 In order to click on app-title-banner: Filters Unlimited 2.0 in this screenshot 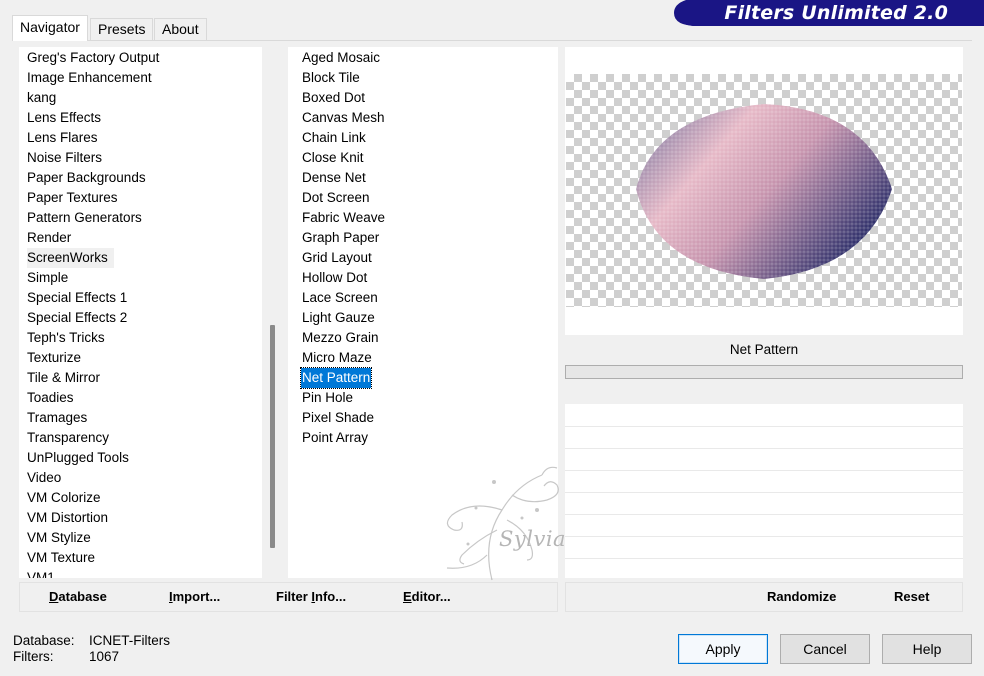, I will do `click(828, 13)`.